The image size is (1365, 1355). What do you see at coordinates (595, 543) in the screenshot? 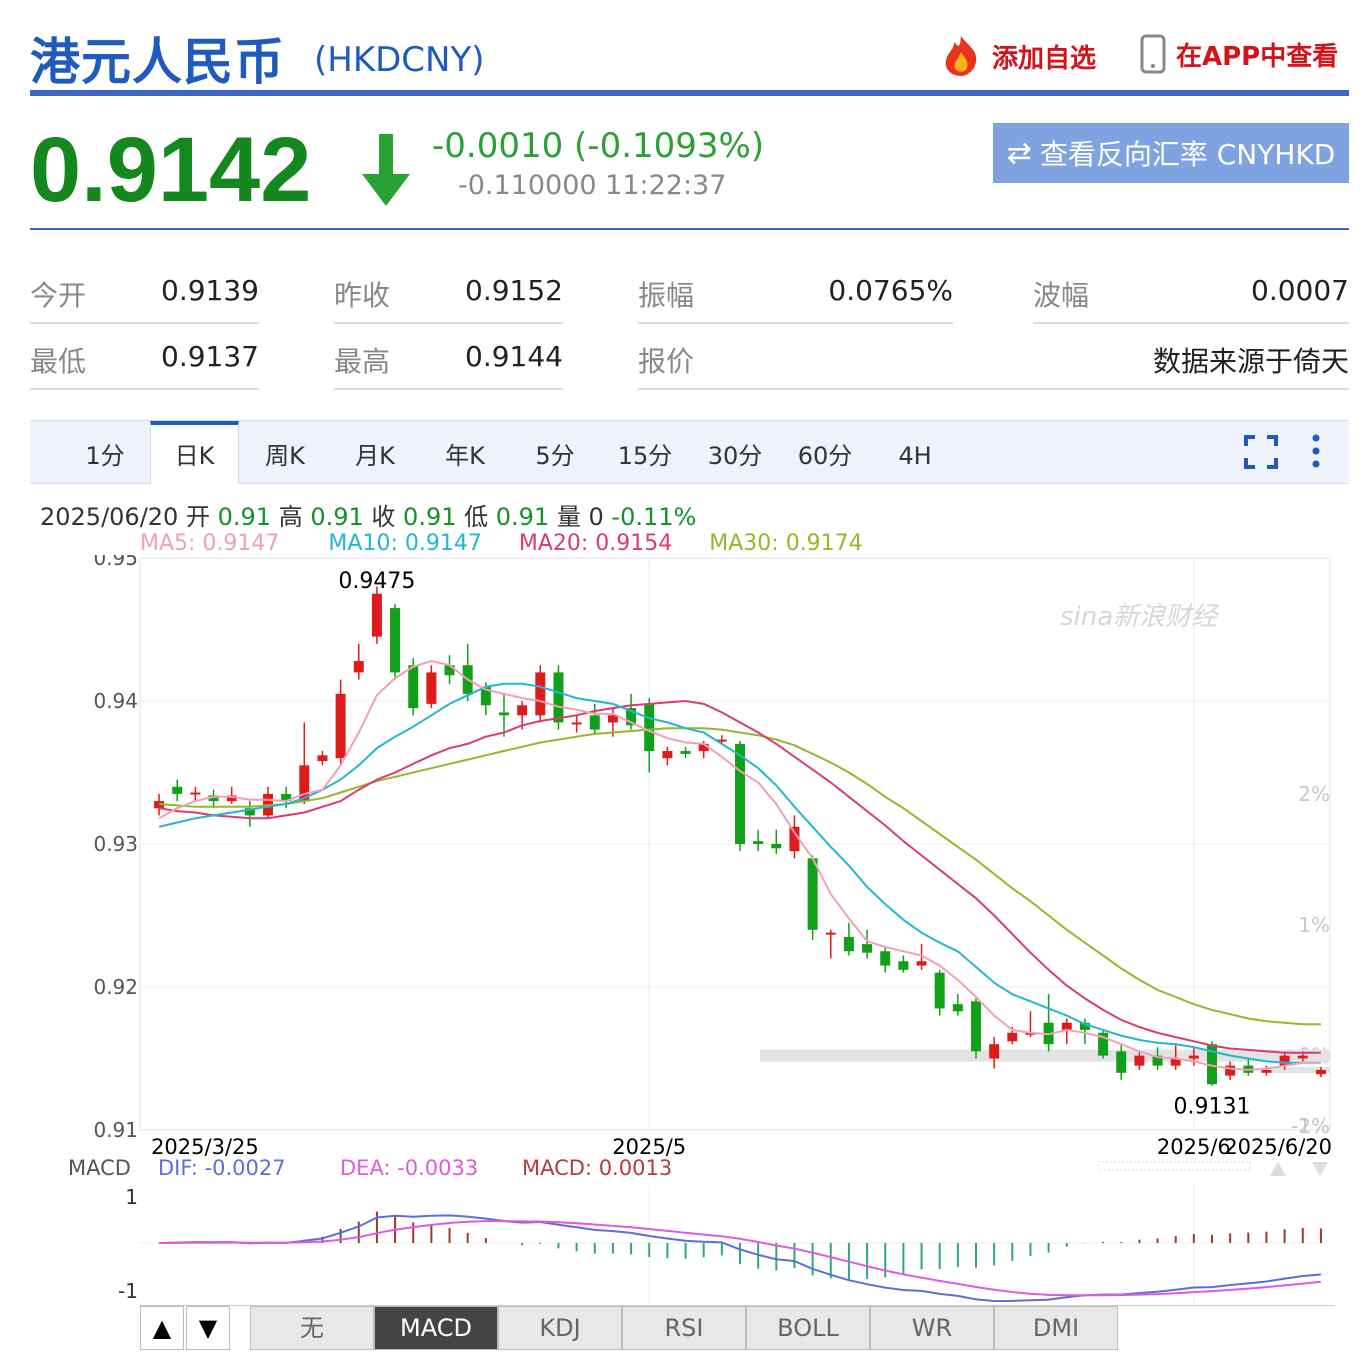
I see `ma20-legend: MA20: 0.9154` at bounding box center [595, 543].